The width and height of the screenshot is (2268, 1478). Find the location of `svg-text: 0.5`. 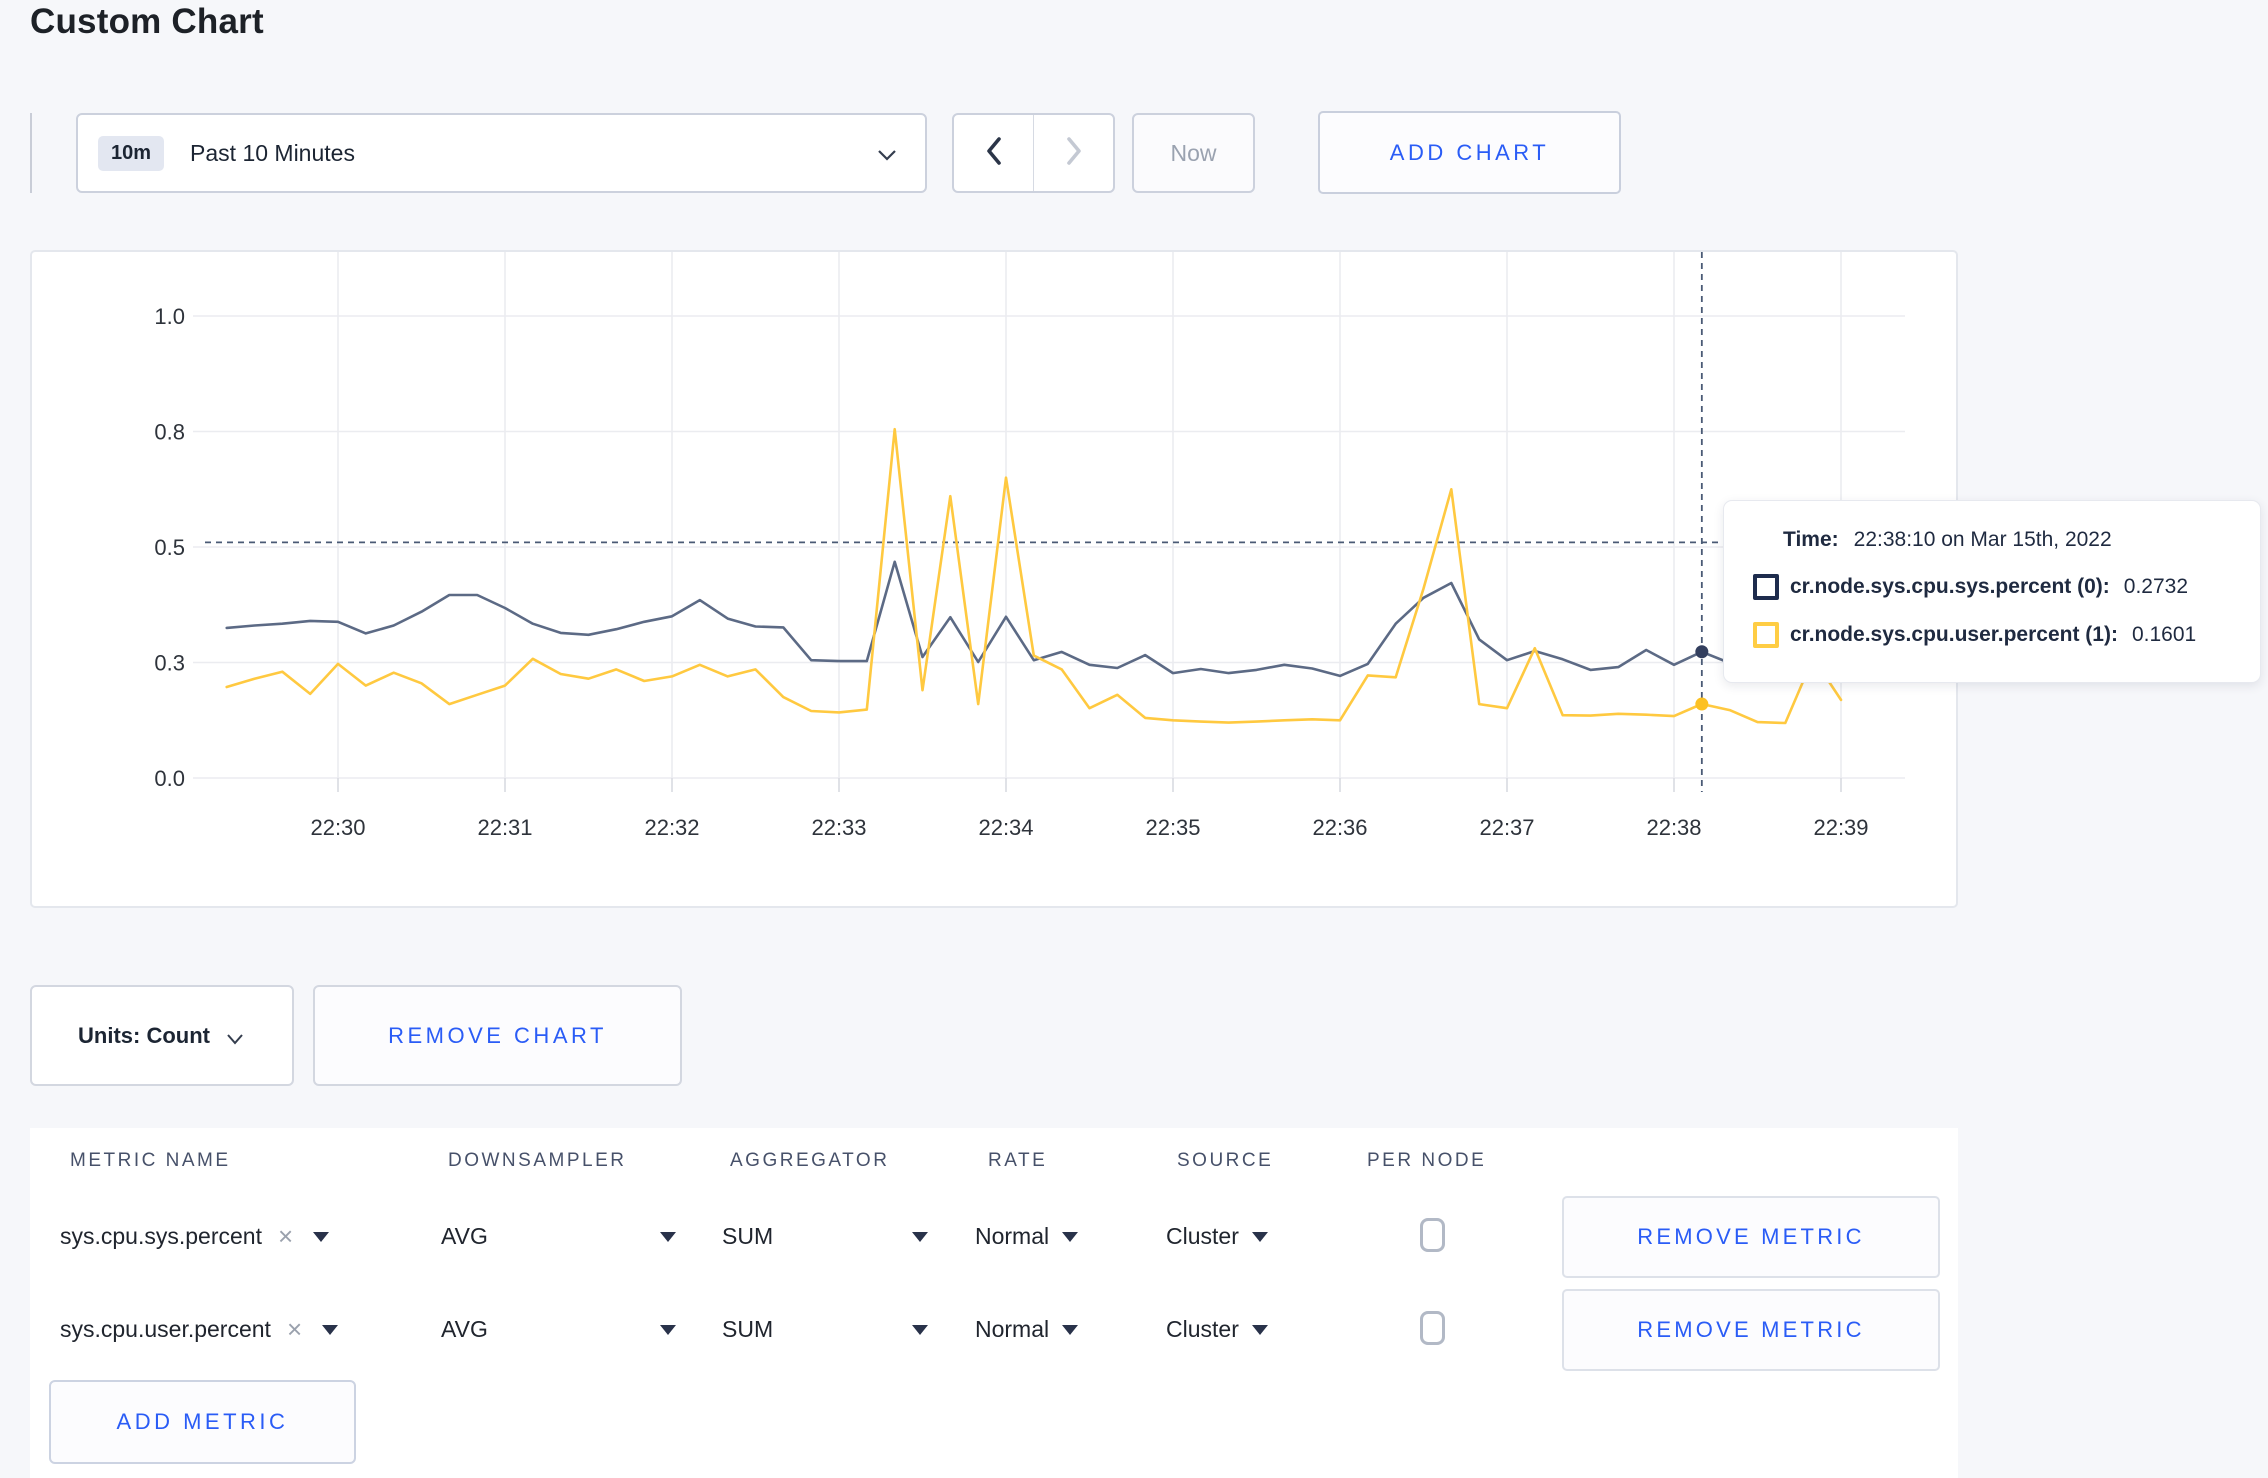

svg-text: 0.5 is located at coordinates (169, 547).